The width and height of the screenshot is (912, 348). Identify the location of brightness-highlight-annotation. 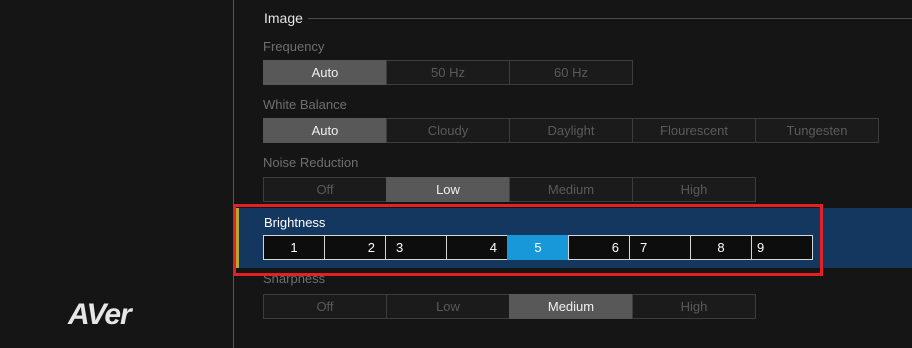
(528, 240).